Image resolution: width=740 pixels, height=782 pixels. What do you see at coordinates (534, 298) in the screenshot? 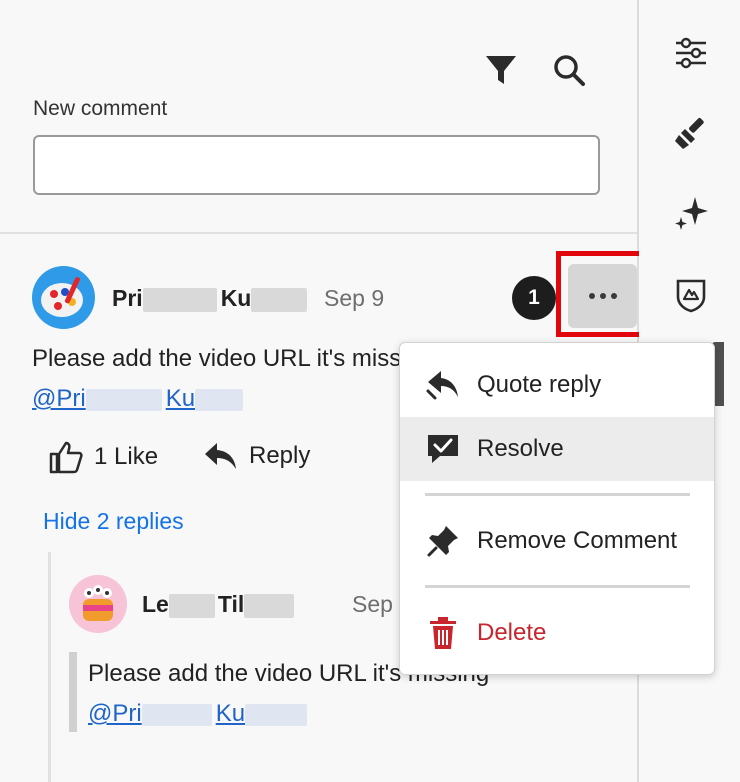
I see `notification-badge: 1` at bounding box center [534, 298].